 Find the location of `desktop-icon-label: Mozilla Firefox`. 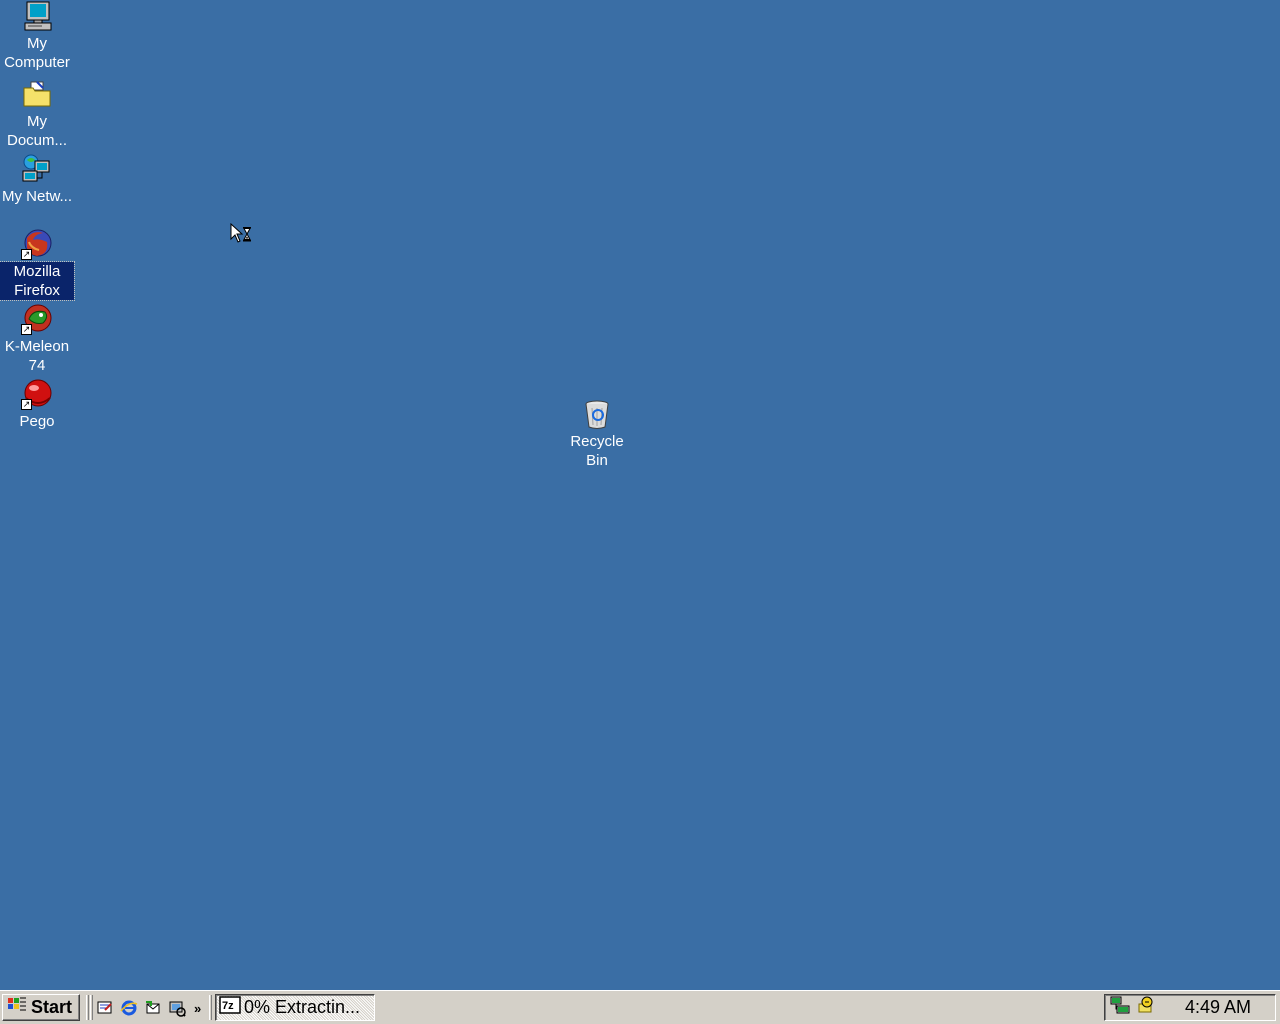

desktop-icon-label: Mozilla Firefox is located at coordinates (37, 281).